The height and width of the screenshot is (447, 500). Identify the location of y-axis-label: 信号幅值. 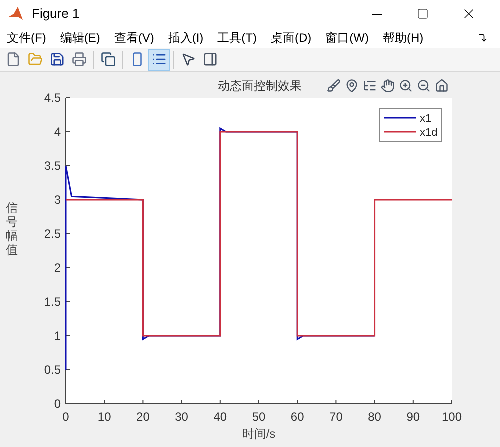
(12, 229).